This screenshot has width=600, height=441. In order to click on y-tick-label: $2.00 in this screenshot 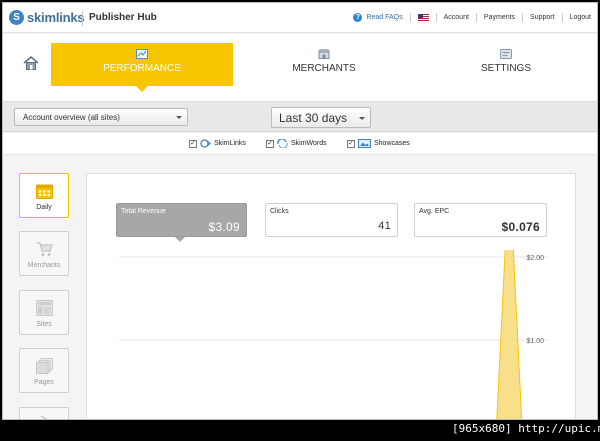, I will do `click(535, 258)`.